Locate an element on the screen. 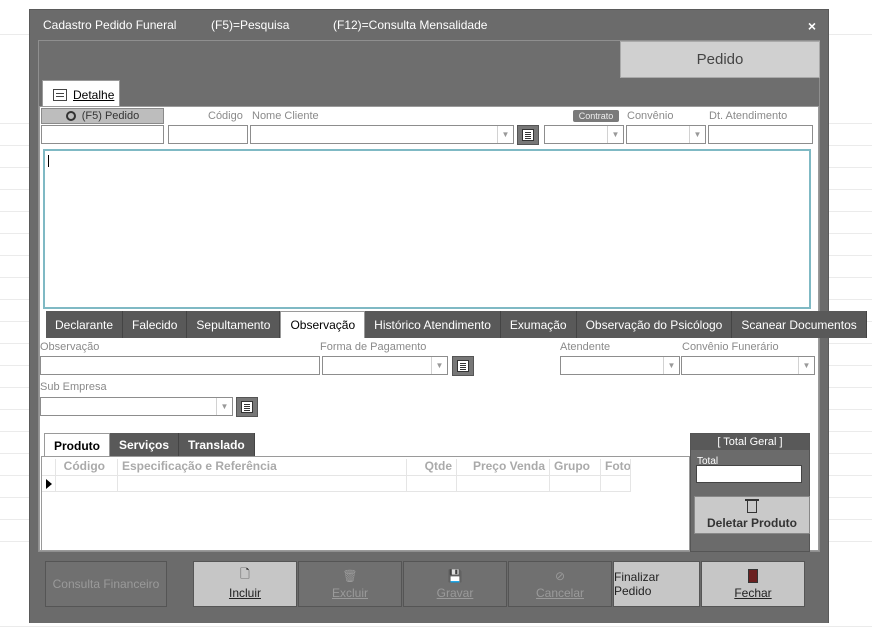  tab-servicos: Serviços is located at coordinates (145, 445).